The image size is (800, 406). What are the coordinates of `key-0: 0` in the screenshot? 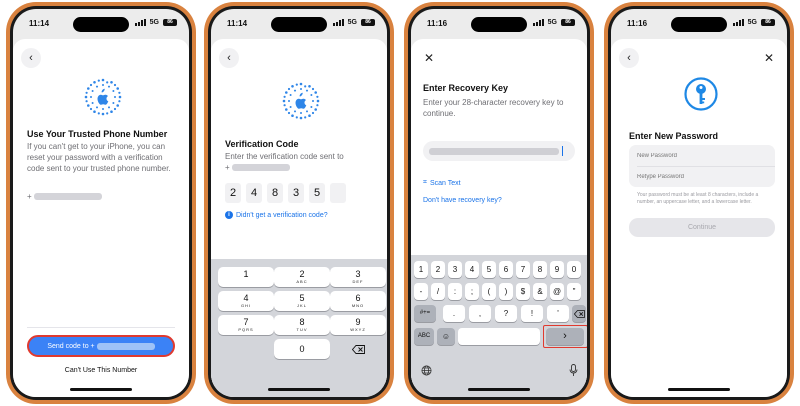 It's located at (302, 349).